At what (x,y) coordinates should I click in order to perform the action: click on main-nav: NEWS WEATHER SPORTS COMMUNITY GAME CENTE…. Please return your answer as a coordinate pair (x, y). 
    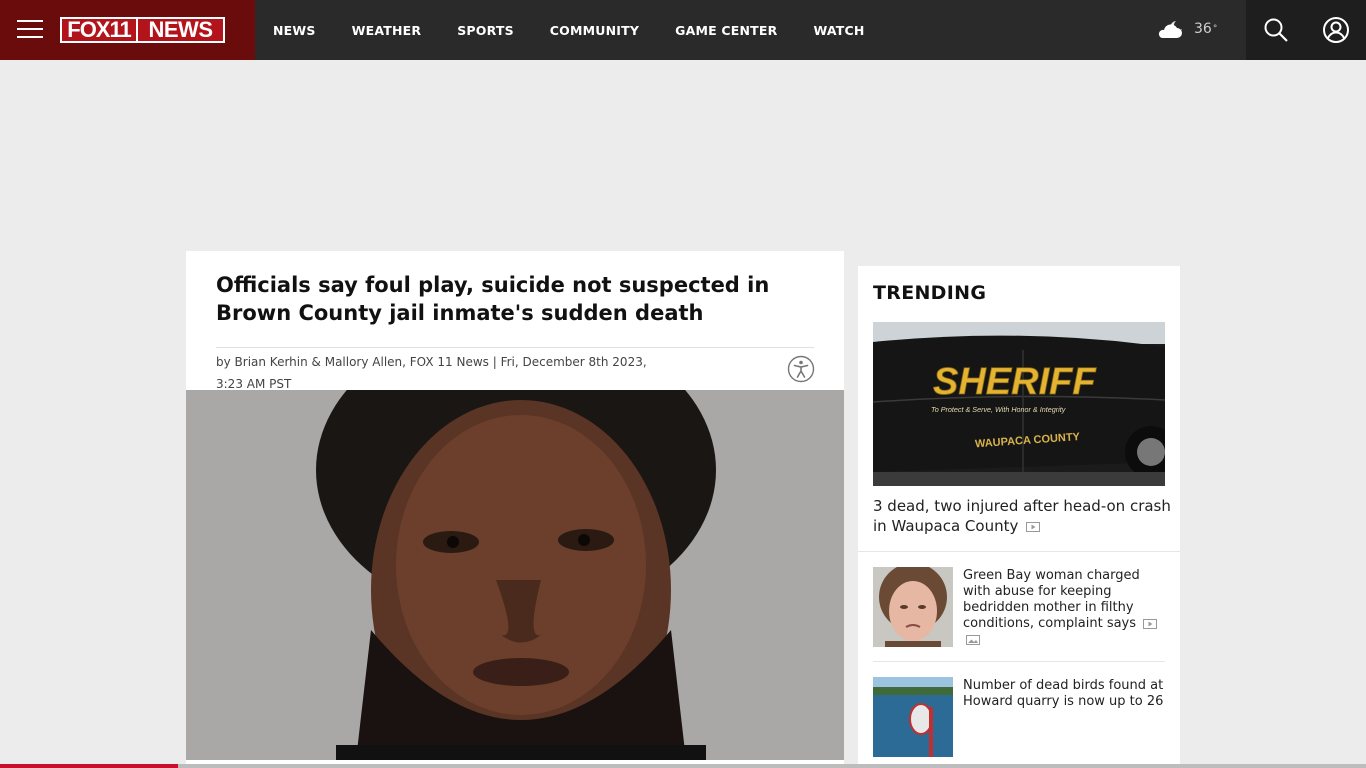
    Looking at the image, I should click on (587, 30).